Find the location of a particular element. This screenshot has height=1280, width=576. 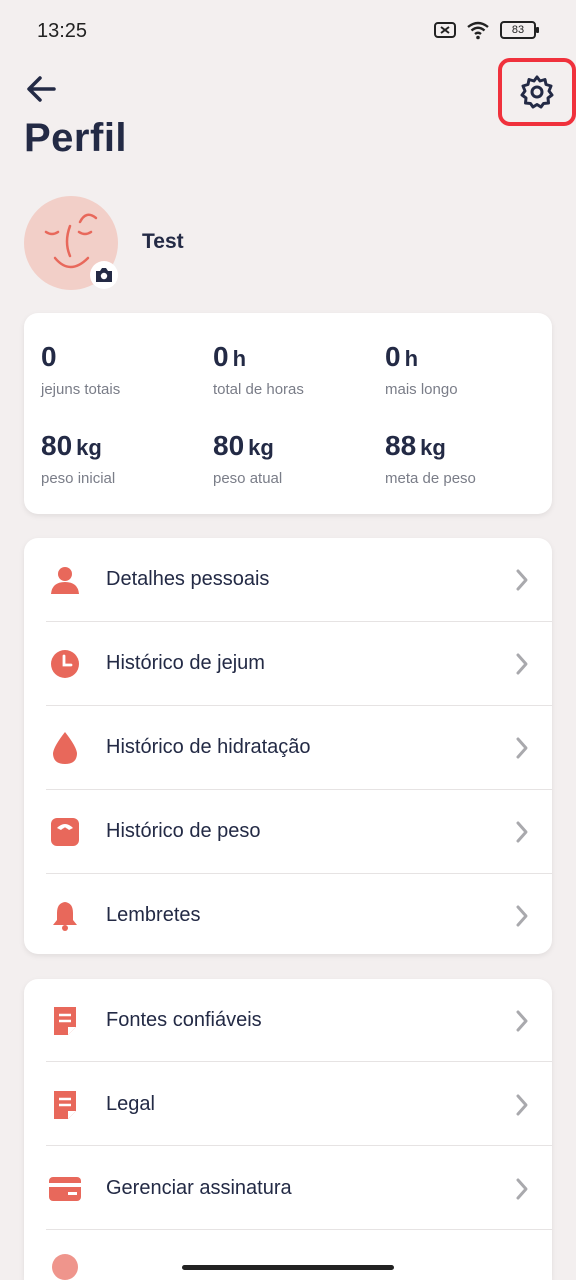

stat-label: total de horas is located at coordinates (258, 389).